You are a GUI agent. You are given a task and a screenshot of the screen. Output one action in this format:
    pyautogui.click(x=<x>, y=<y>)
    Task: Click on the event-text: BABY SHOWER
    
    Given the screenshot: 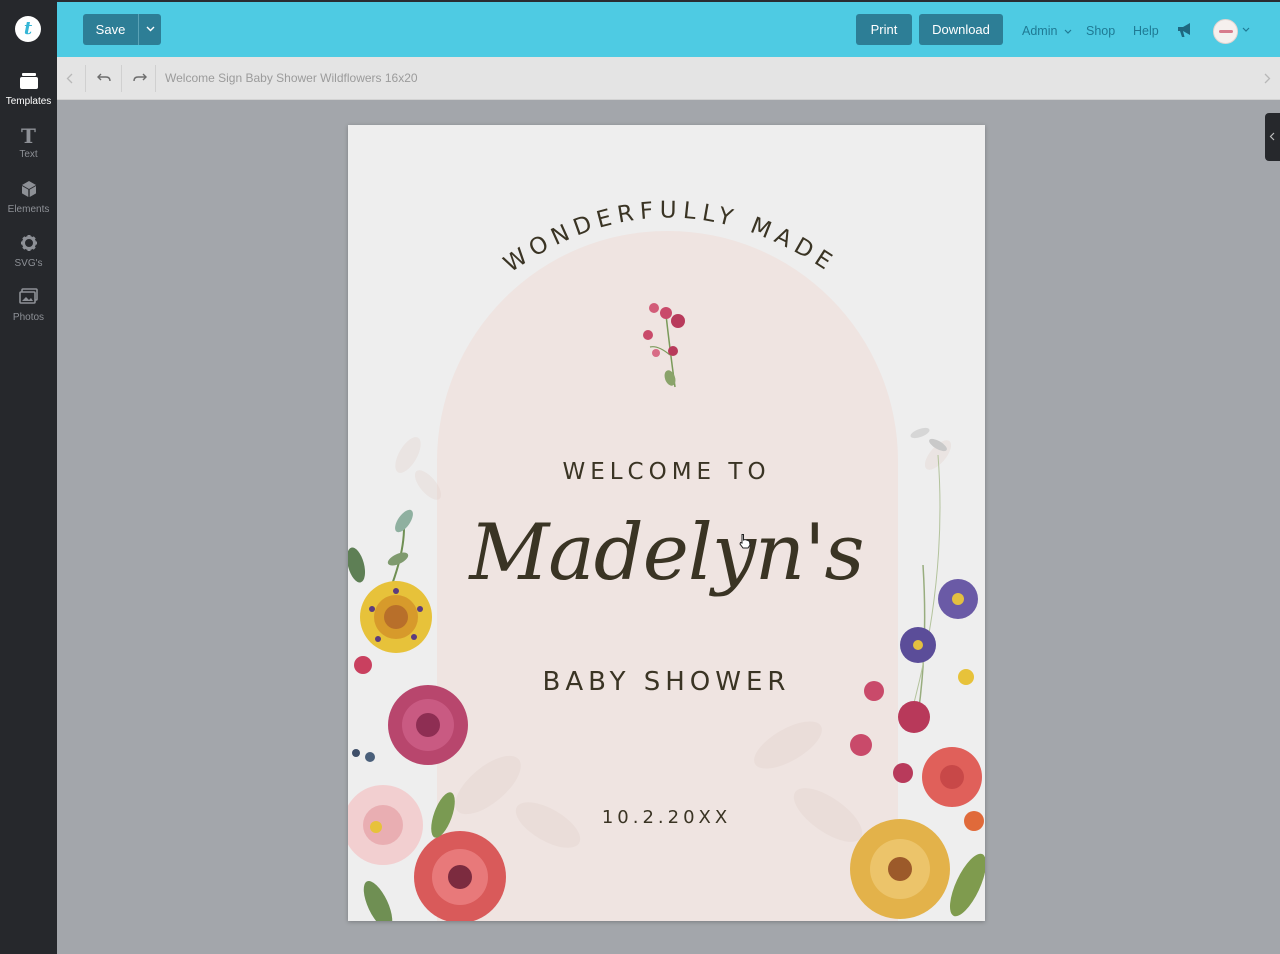 What is the action you would take?
    pyautogui.click(x=666, y=682)
    